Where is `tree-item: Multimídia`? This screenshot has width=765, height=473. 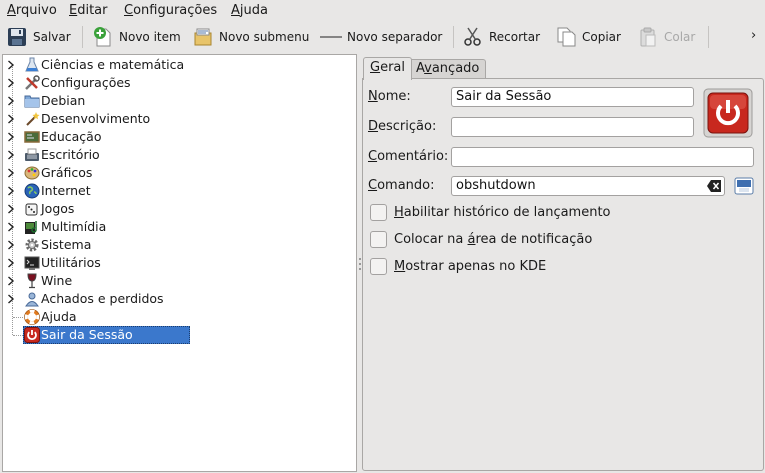 tree-item: Multimídia is located at coordinates (179, 227).